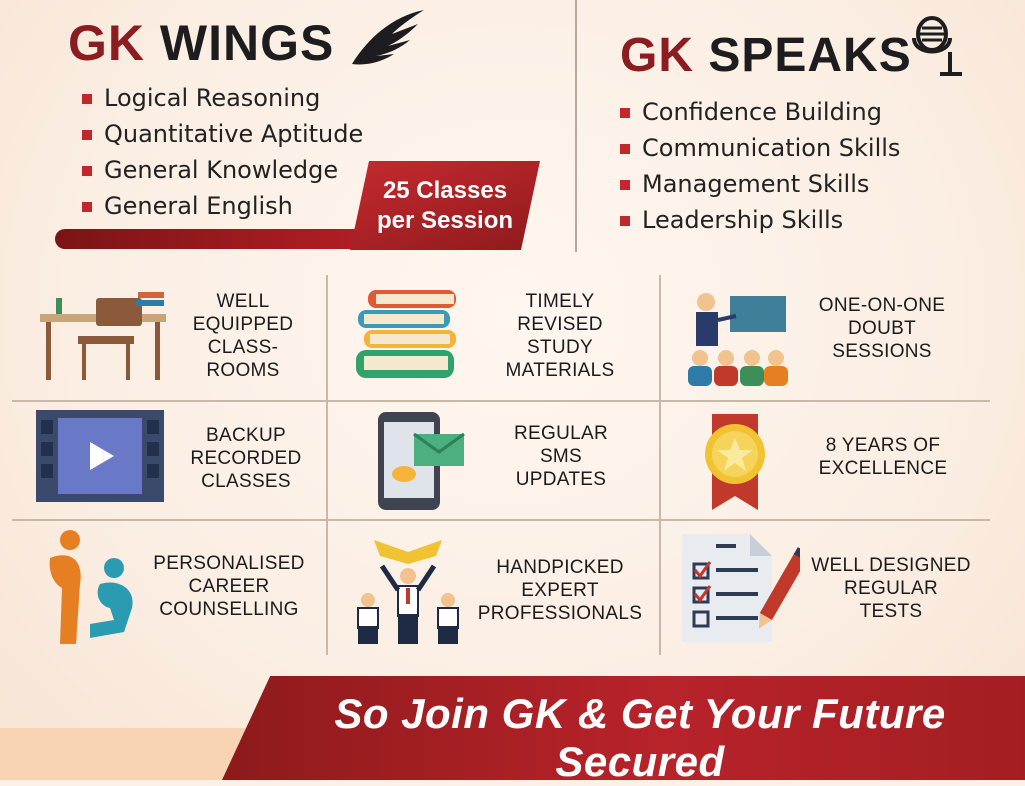 The width and height of the screenshot is (1025, 786). I want to click on tagline-text: So Join GK & Get Your Future Secured, so click(640, 737).